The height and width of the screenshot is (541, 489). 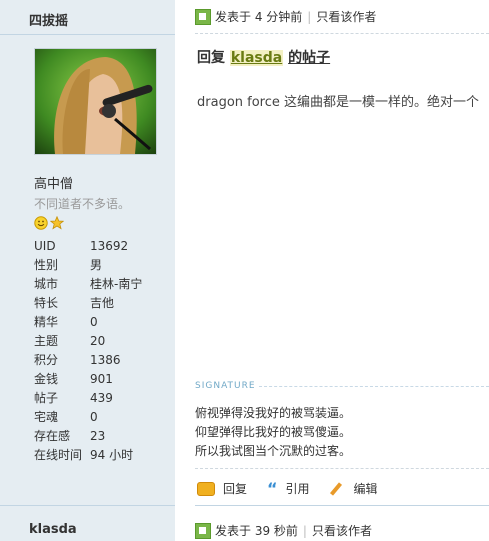 What do you see at coordinates (206, 488) in the screenshot?
I see `reply-icon` at bounding box center [206, 488].